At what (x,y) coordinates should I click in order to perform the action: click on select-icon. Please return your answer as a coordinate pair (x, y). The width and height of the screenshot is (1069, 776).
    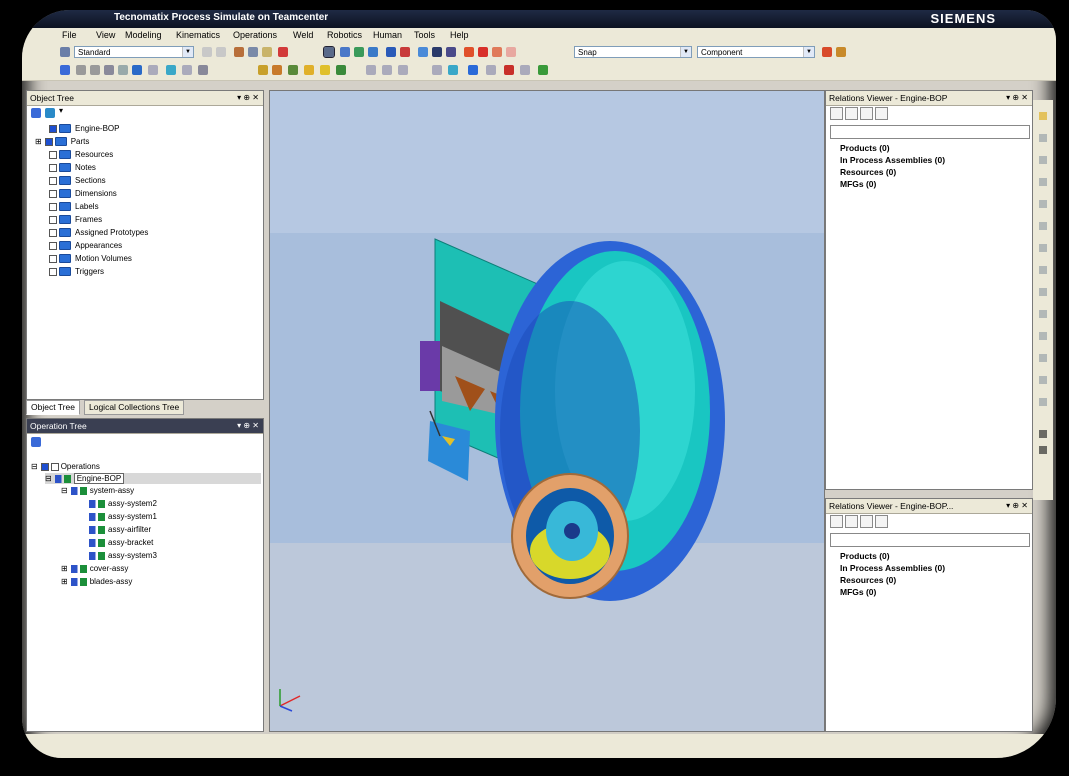
    Looking at the image, I should click on (329, 52).